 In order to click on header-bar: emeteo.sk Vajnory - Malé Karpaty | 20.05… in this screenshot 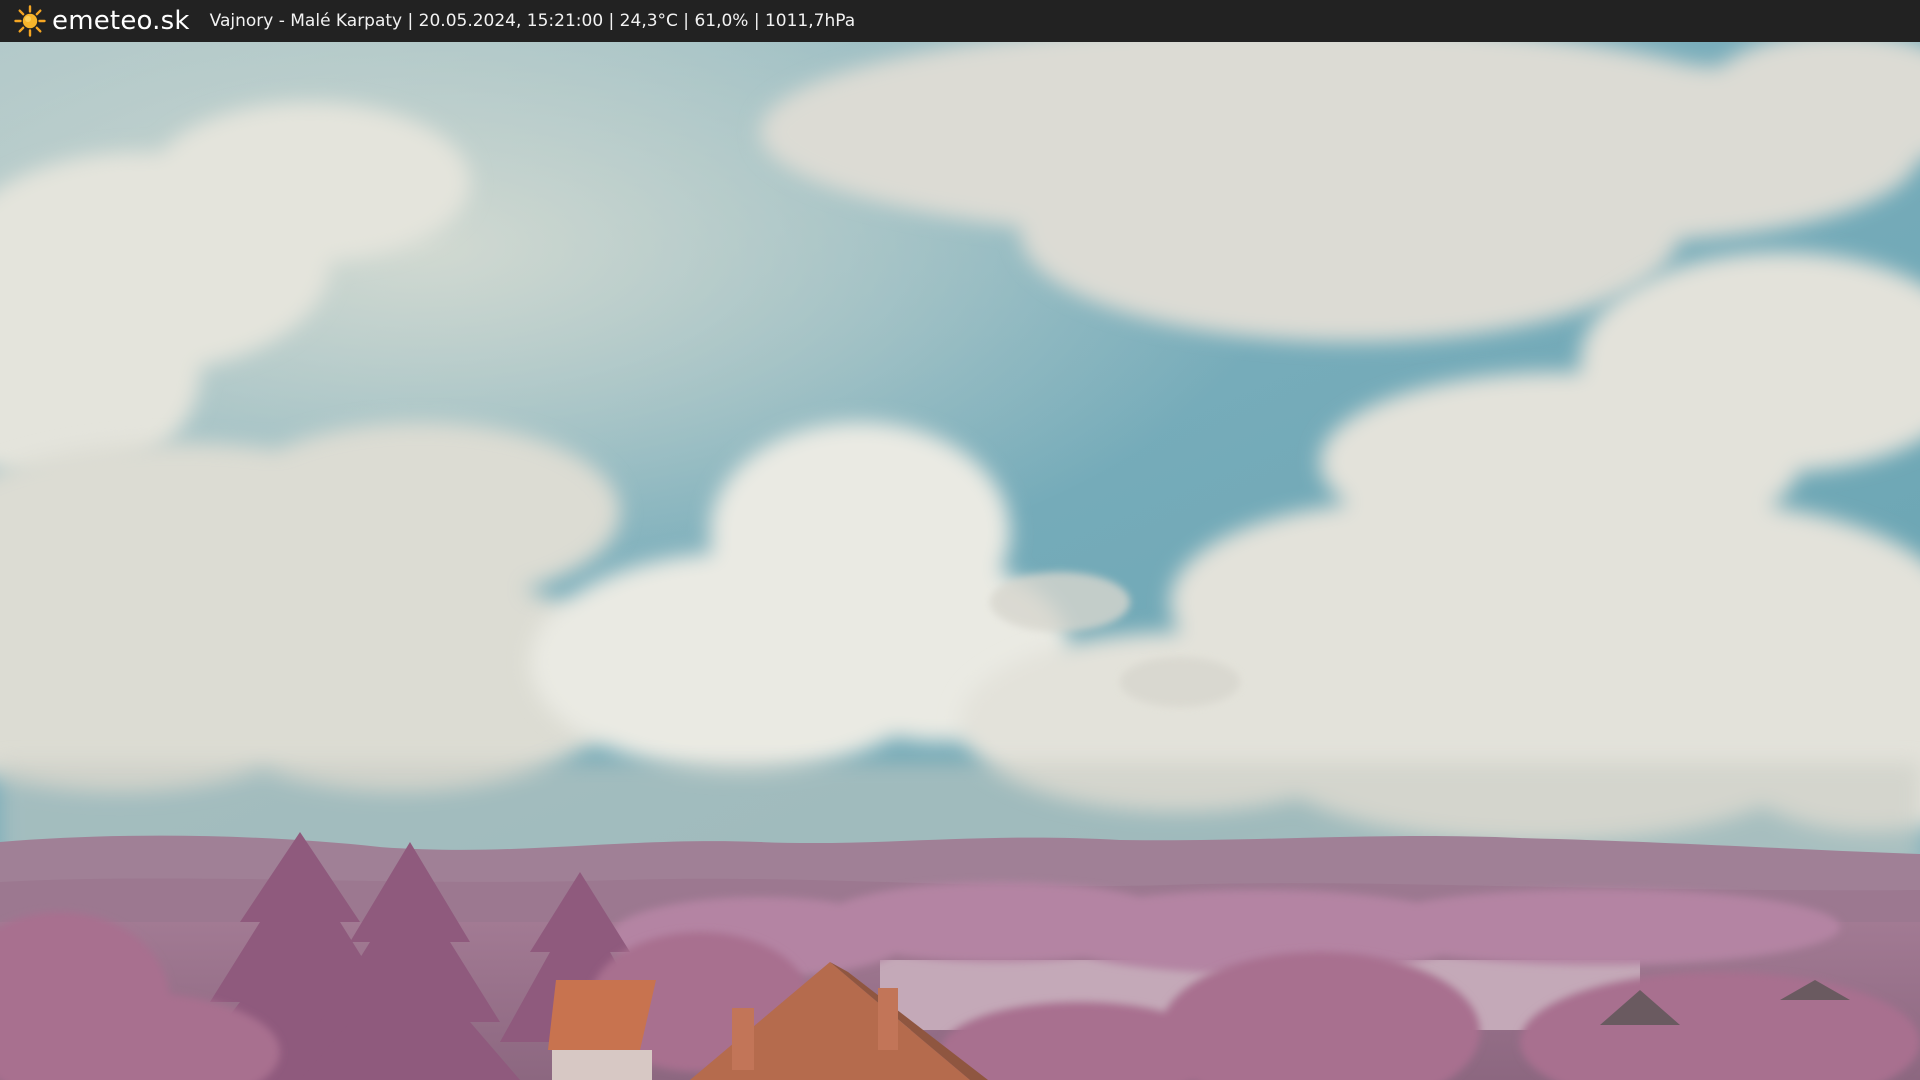, I will do `click(960, 21)`.